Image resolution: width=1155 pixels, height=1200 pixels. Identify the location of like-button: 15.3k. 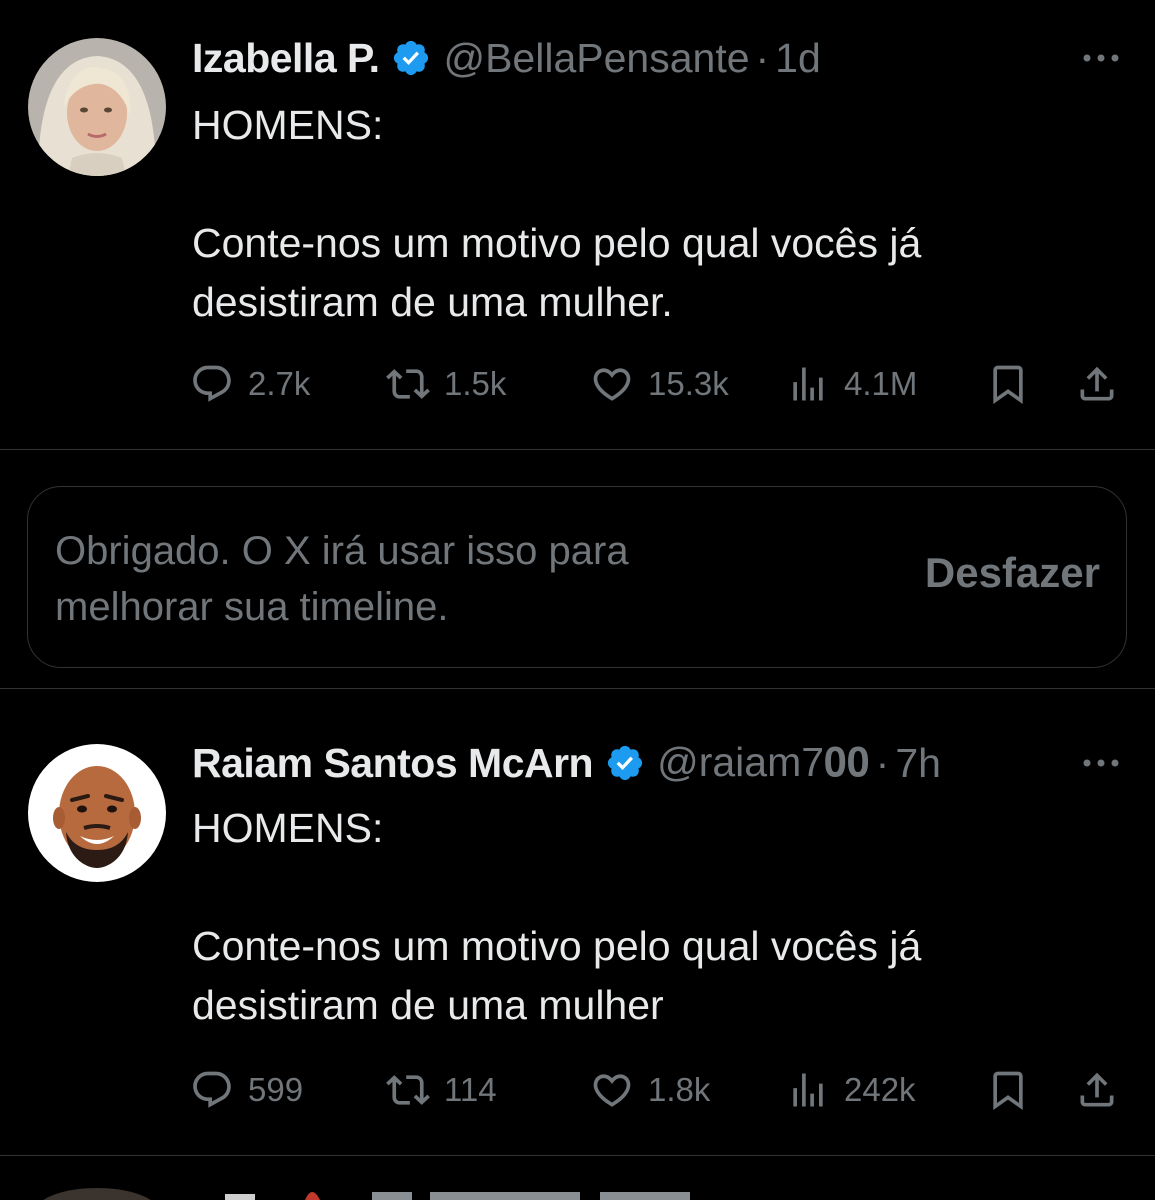
(659, 384).